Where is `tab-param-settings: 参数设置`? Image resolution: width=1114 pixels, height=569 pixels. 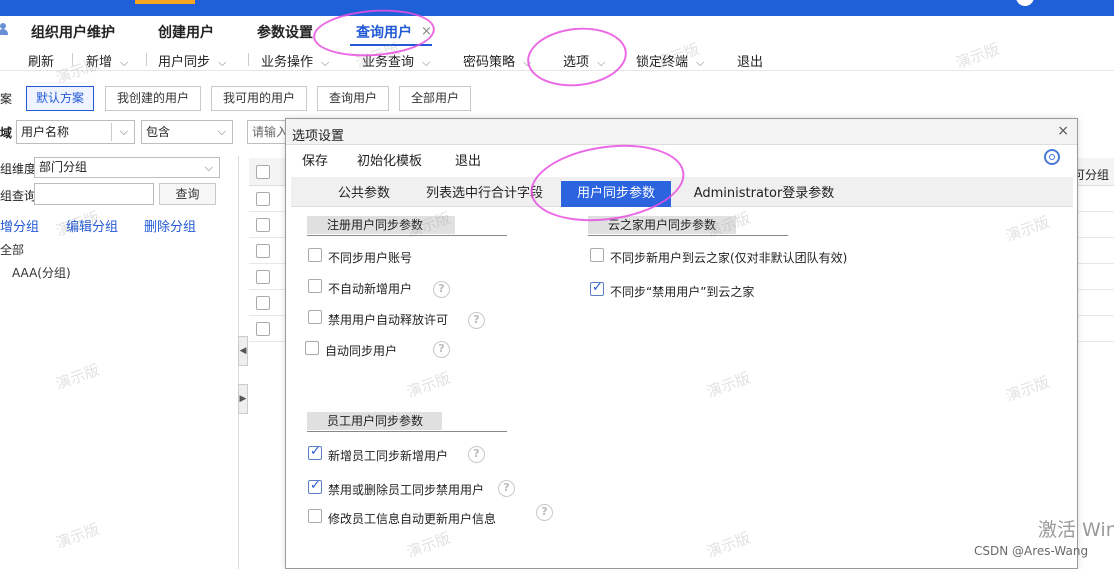
tab-param-settings: 参数设置 is located at coordinates (285, 32).